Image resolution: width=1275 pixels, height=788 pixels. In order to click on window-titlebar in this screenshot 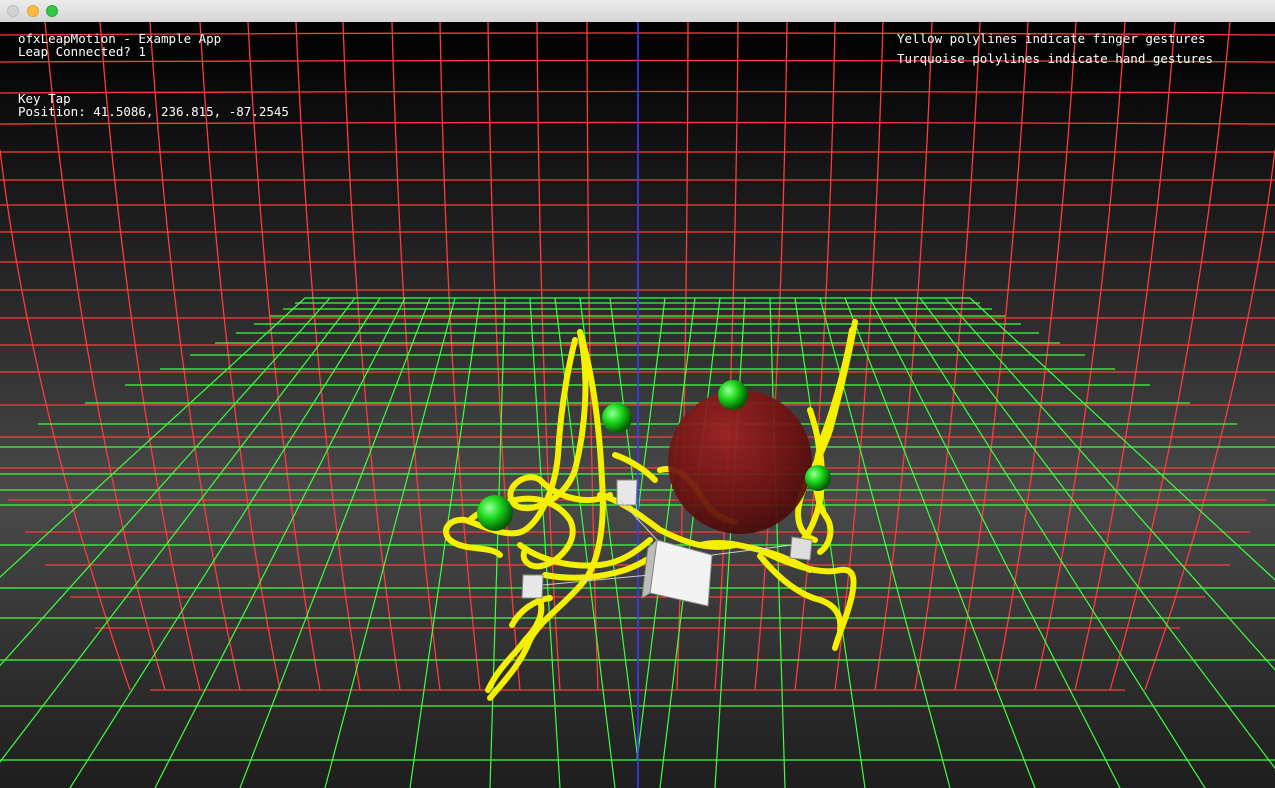, I will do `click(637, 11)`.